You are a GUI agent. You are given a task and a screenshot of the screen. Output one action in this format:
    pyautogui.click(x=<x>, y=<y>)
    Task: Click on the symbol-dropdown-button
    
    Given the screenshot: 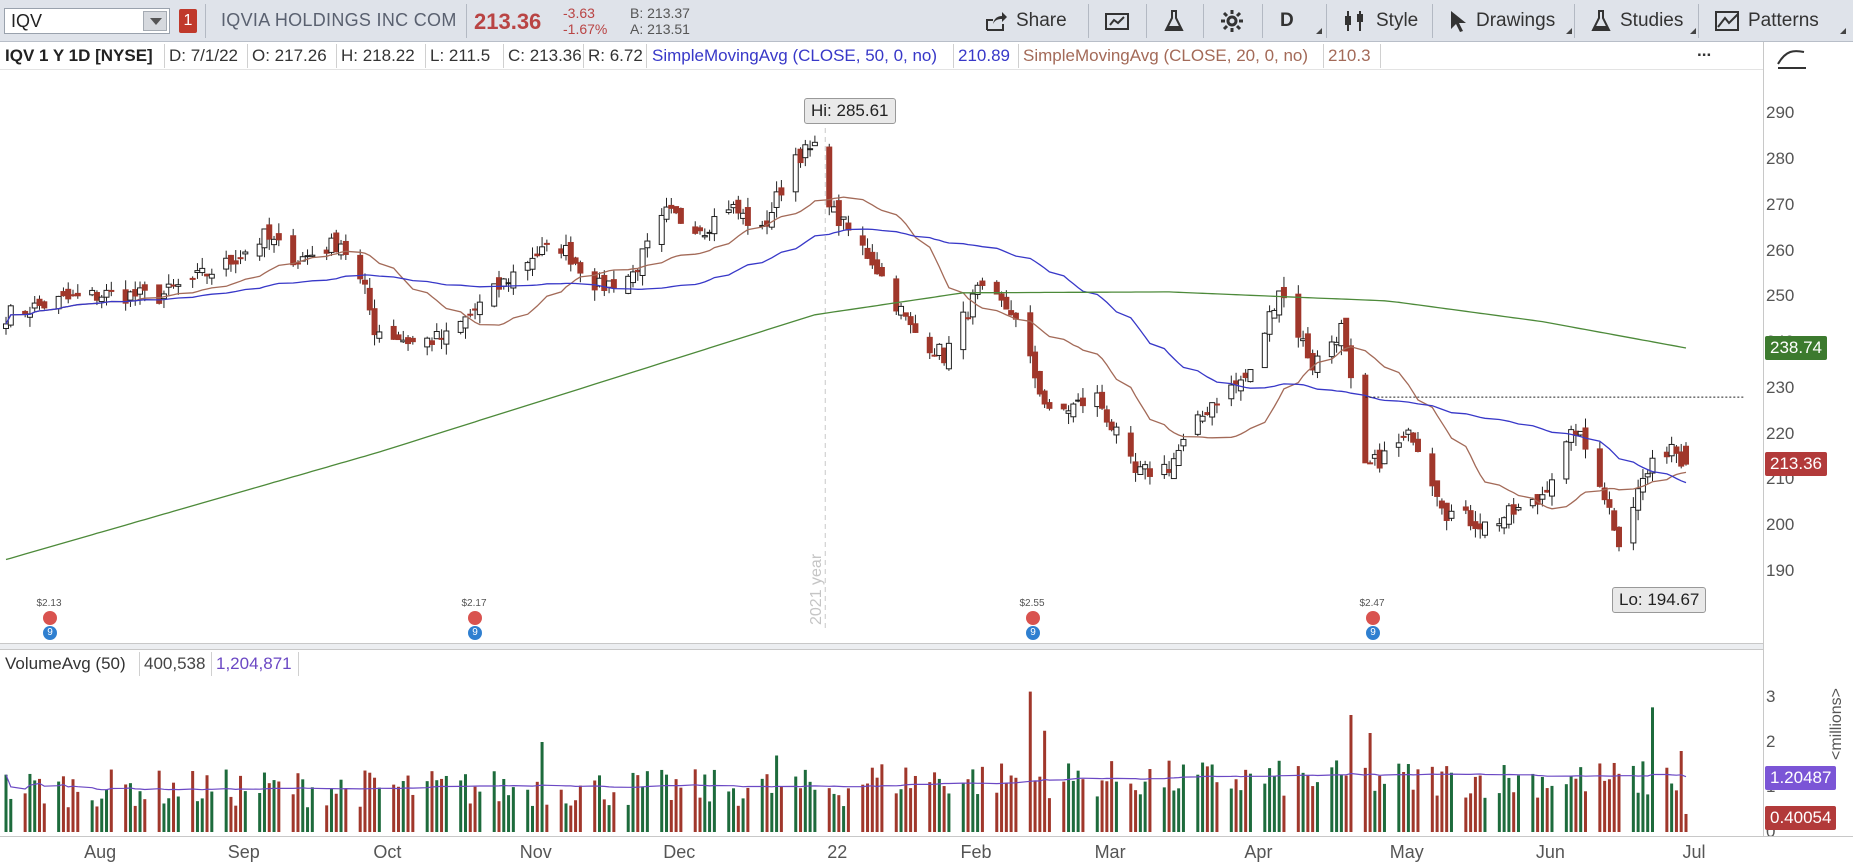 What is the action you would take?
    pyautogui.click(x=155, y=21)
    